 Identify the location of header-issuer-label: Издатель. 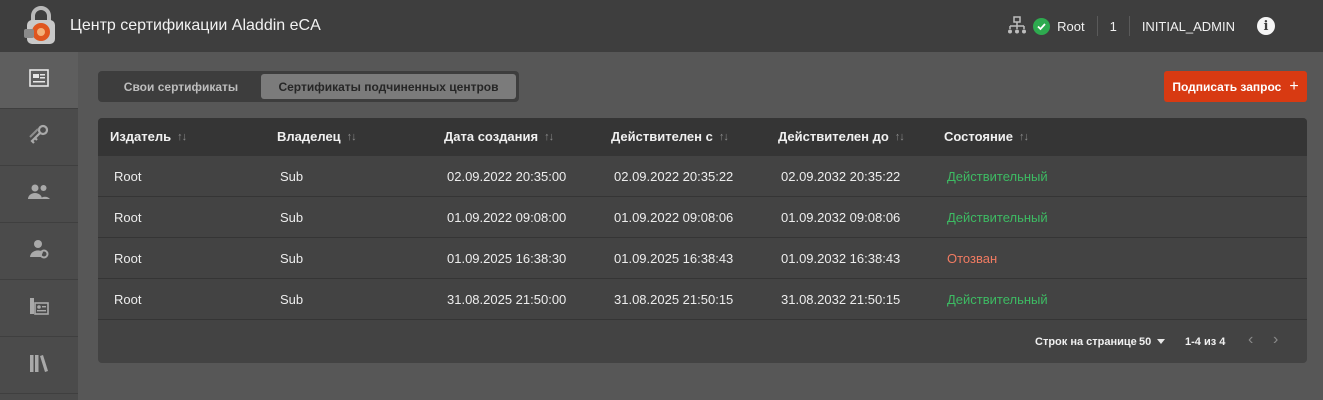
(141, 136).